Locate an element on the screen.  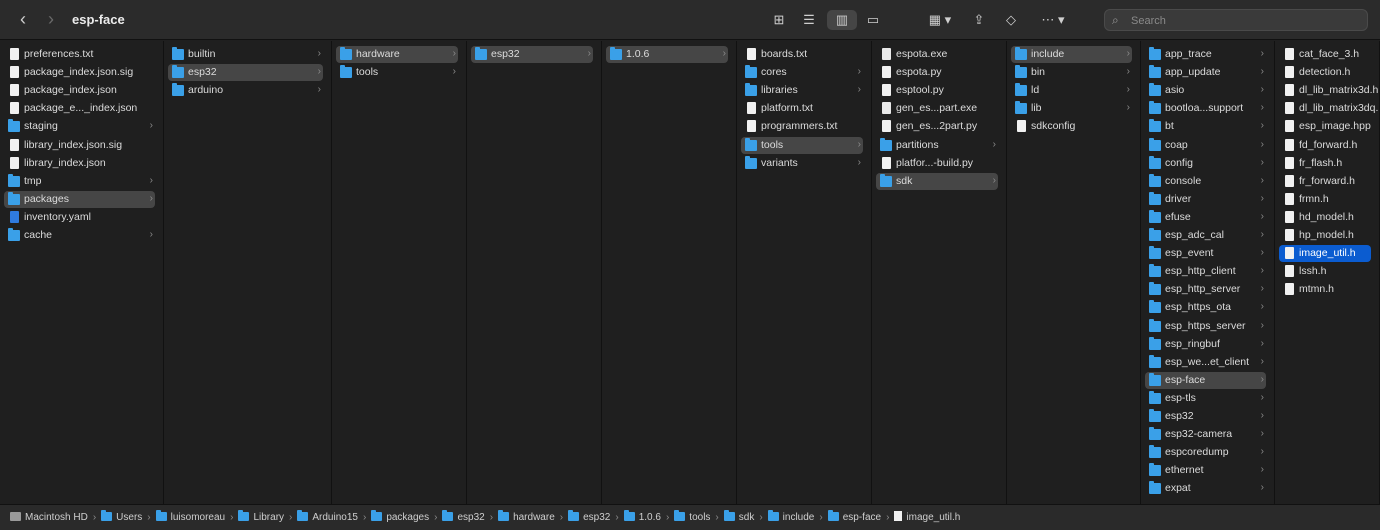
folder-item: esp_we...et_client › is located at coordinates (1205, 362).